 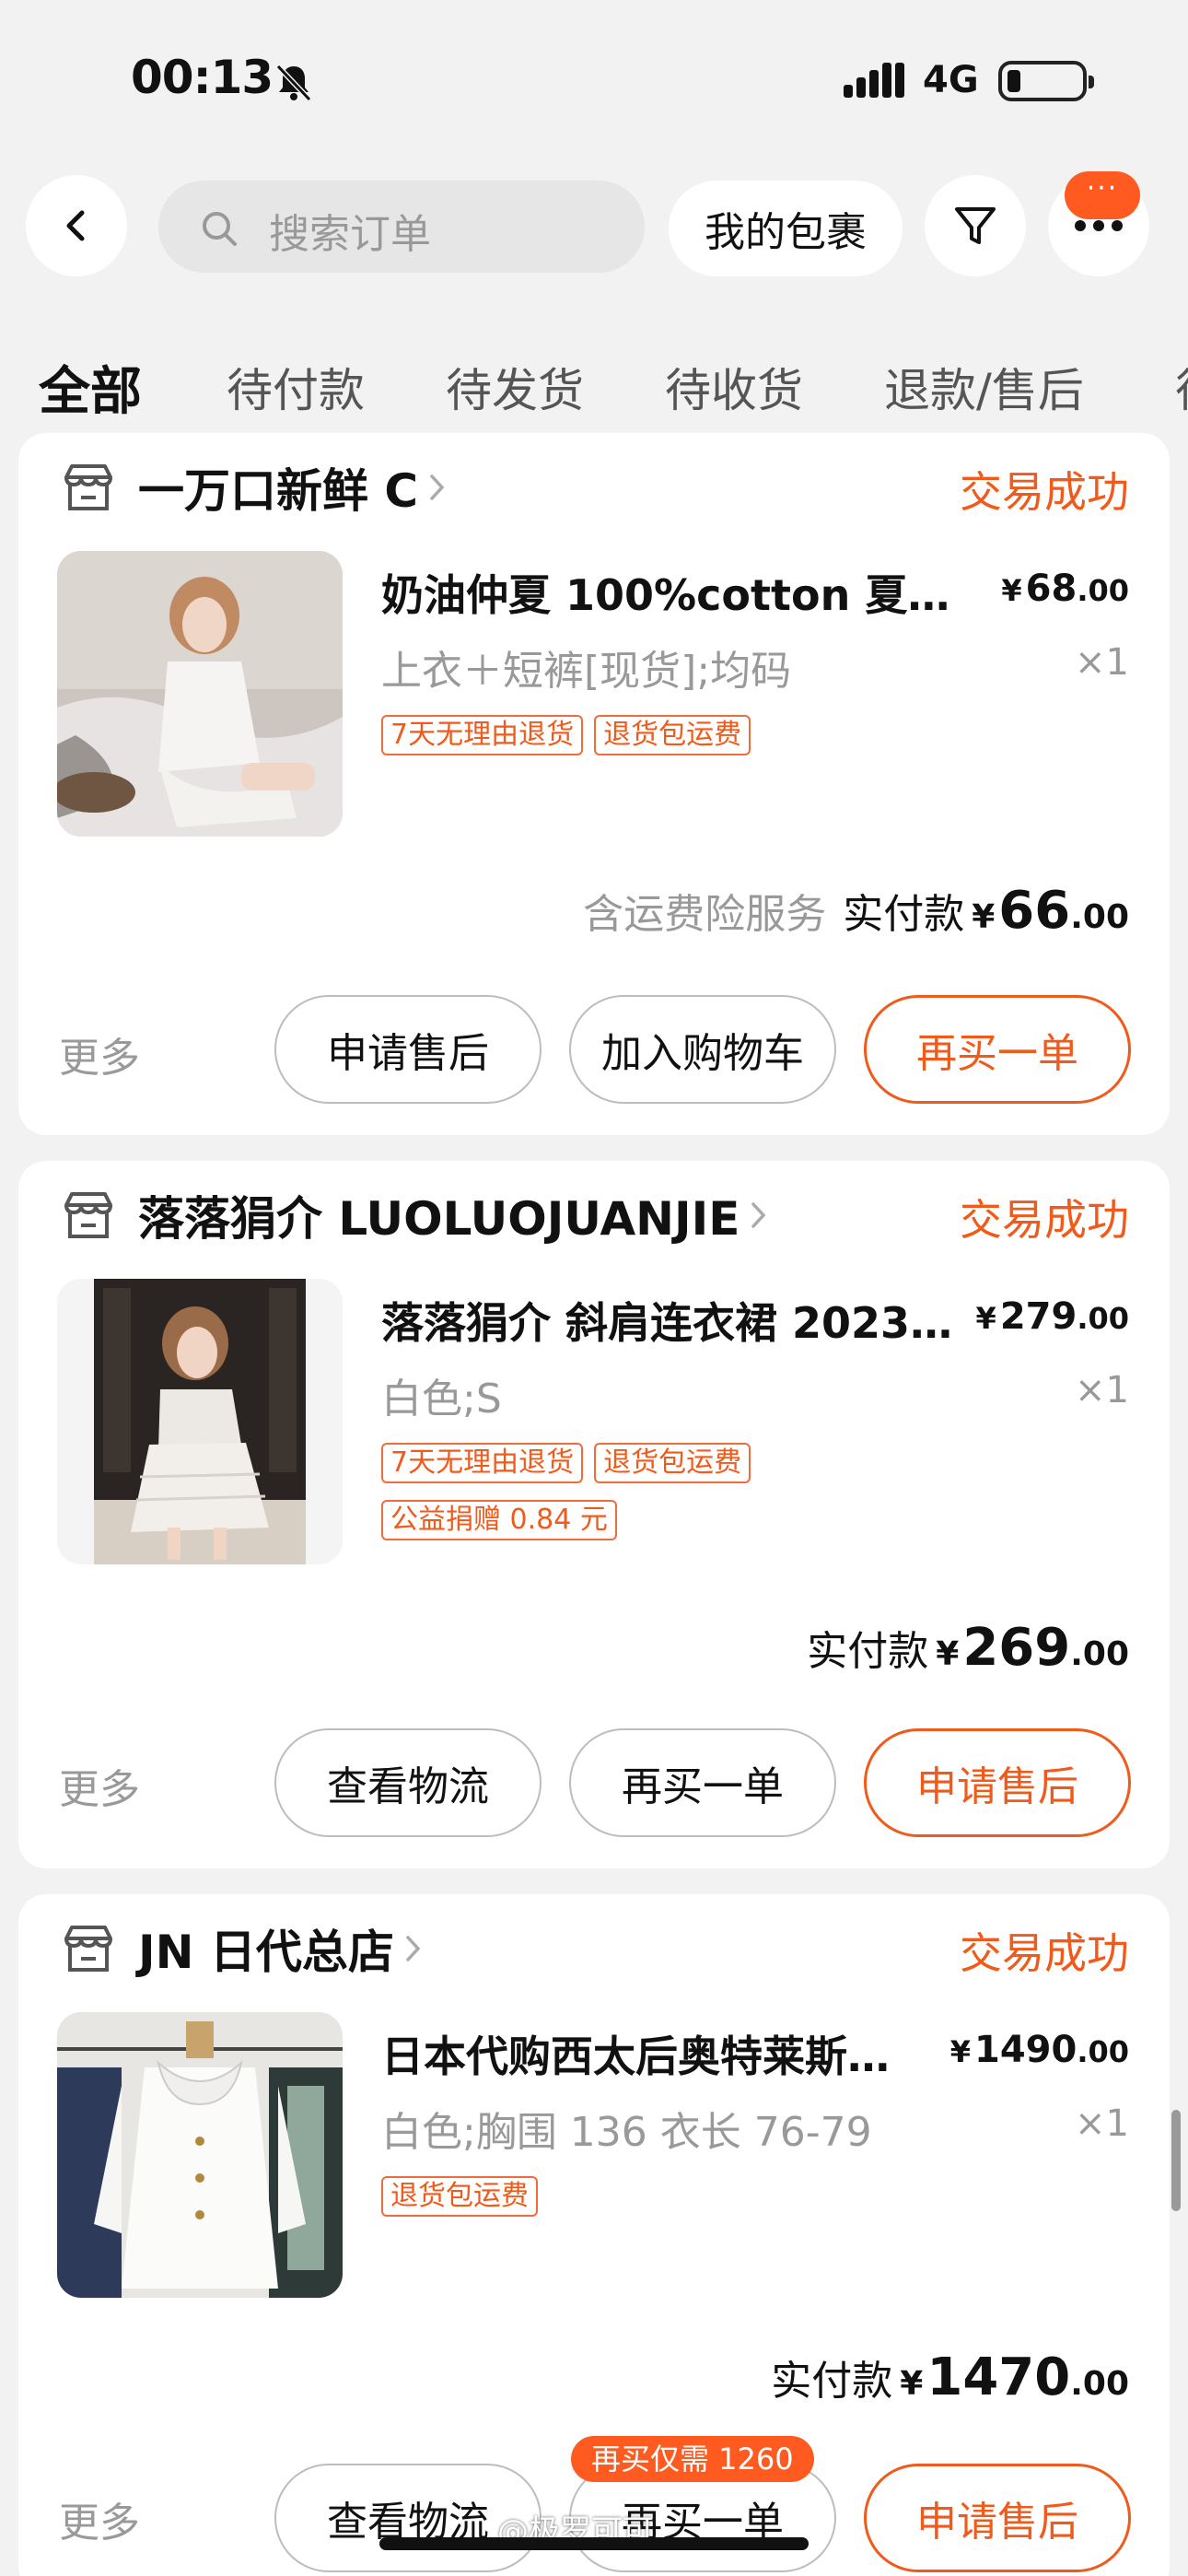 I want to click on product-spec: 上衣＋短裤[现货];均码, so click(x=586, y=671).